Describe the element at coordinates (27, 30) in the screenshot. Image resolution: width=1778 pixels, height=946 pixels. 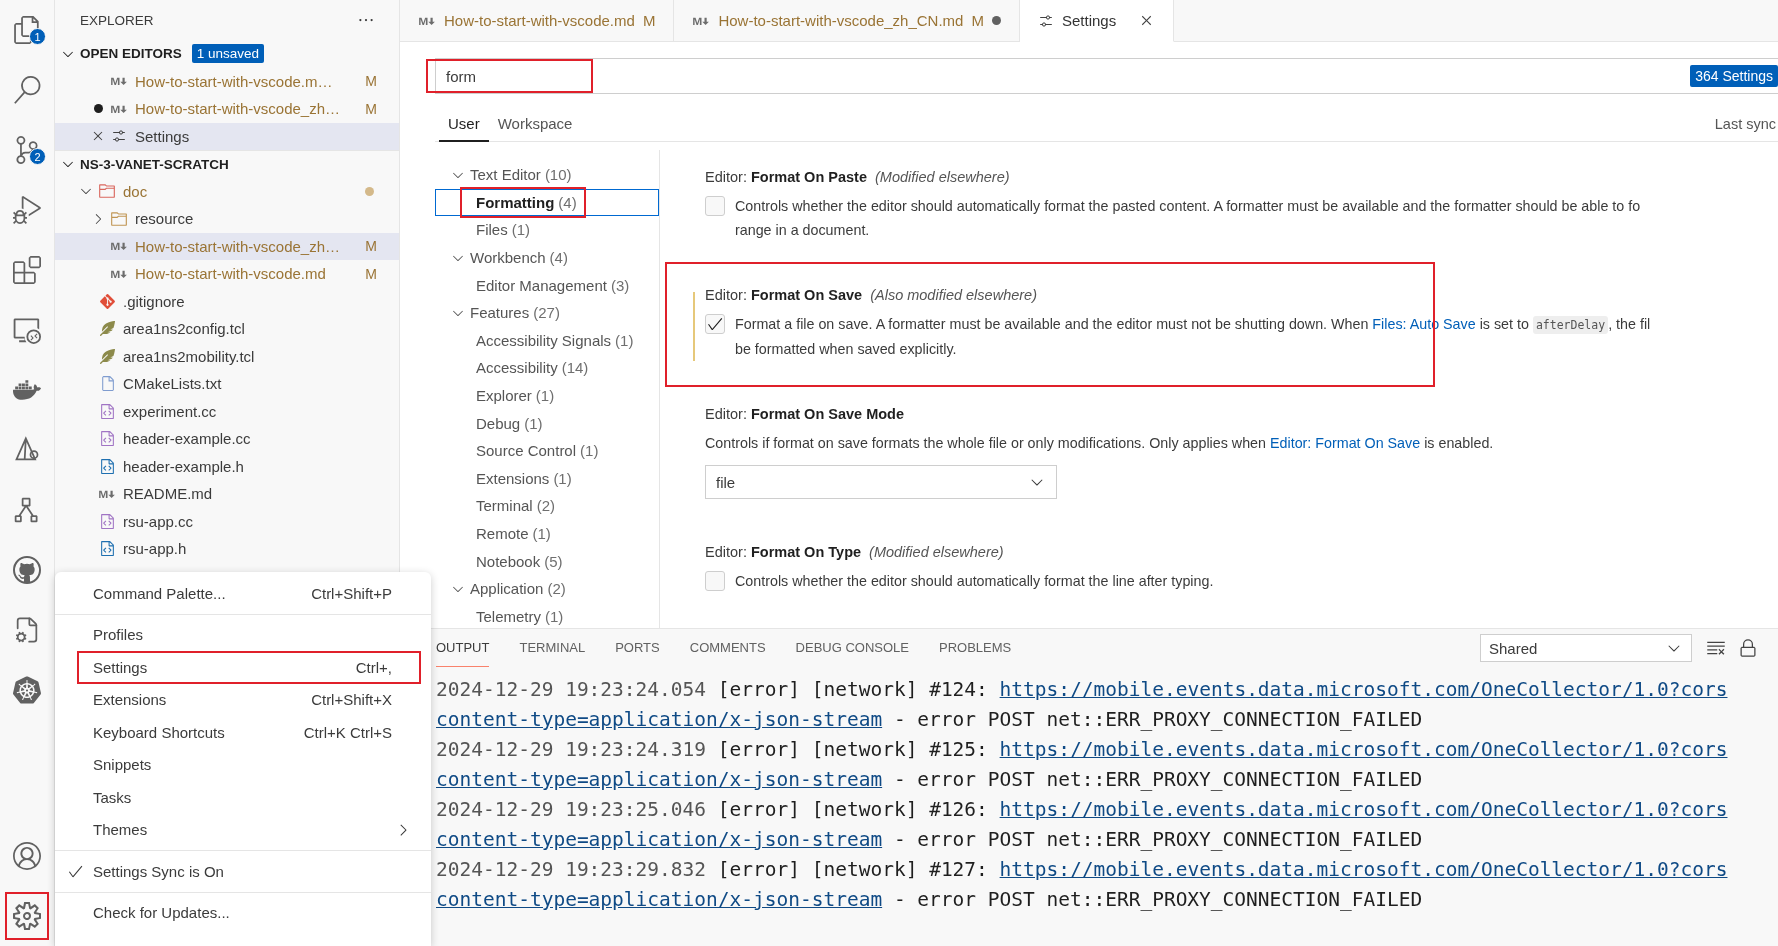
I see `files-icon` at that location.